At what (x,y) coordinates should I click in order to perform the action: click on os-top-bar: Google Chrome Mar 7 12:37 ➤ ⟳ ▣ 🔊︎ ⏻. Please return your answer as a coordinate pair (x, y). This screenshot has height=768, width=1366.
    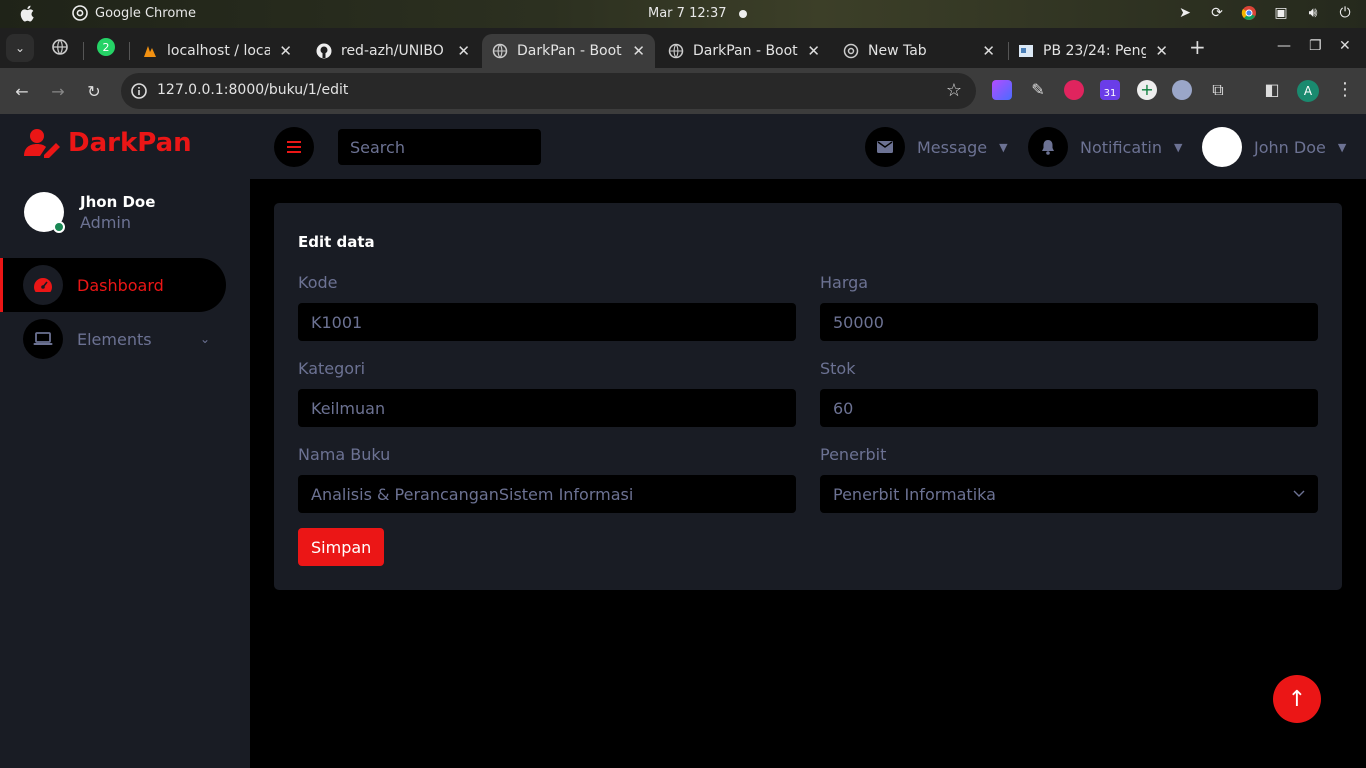
    Looking at the image, I should click on (683, 14).